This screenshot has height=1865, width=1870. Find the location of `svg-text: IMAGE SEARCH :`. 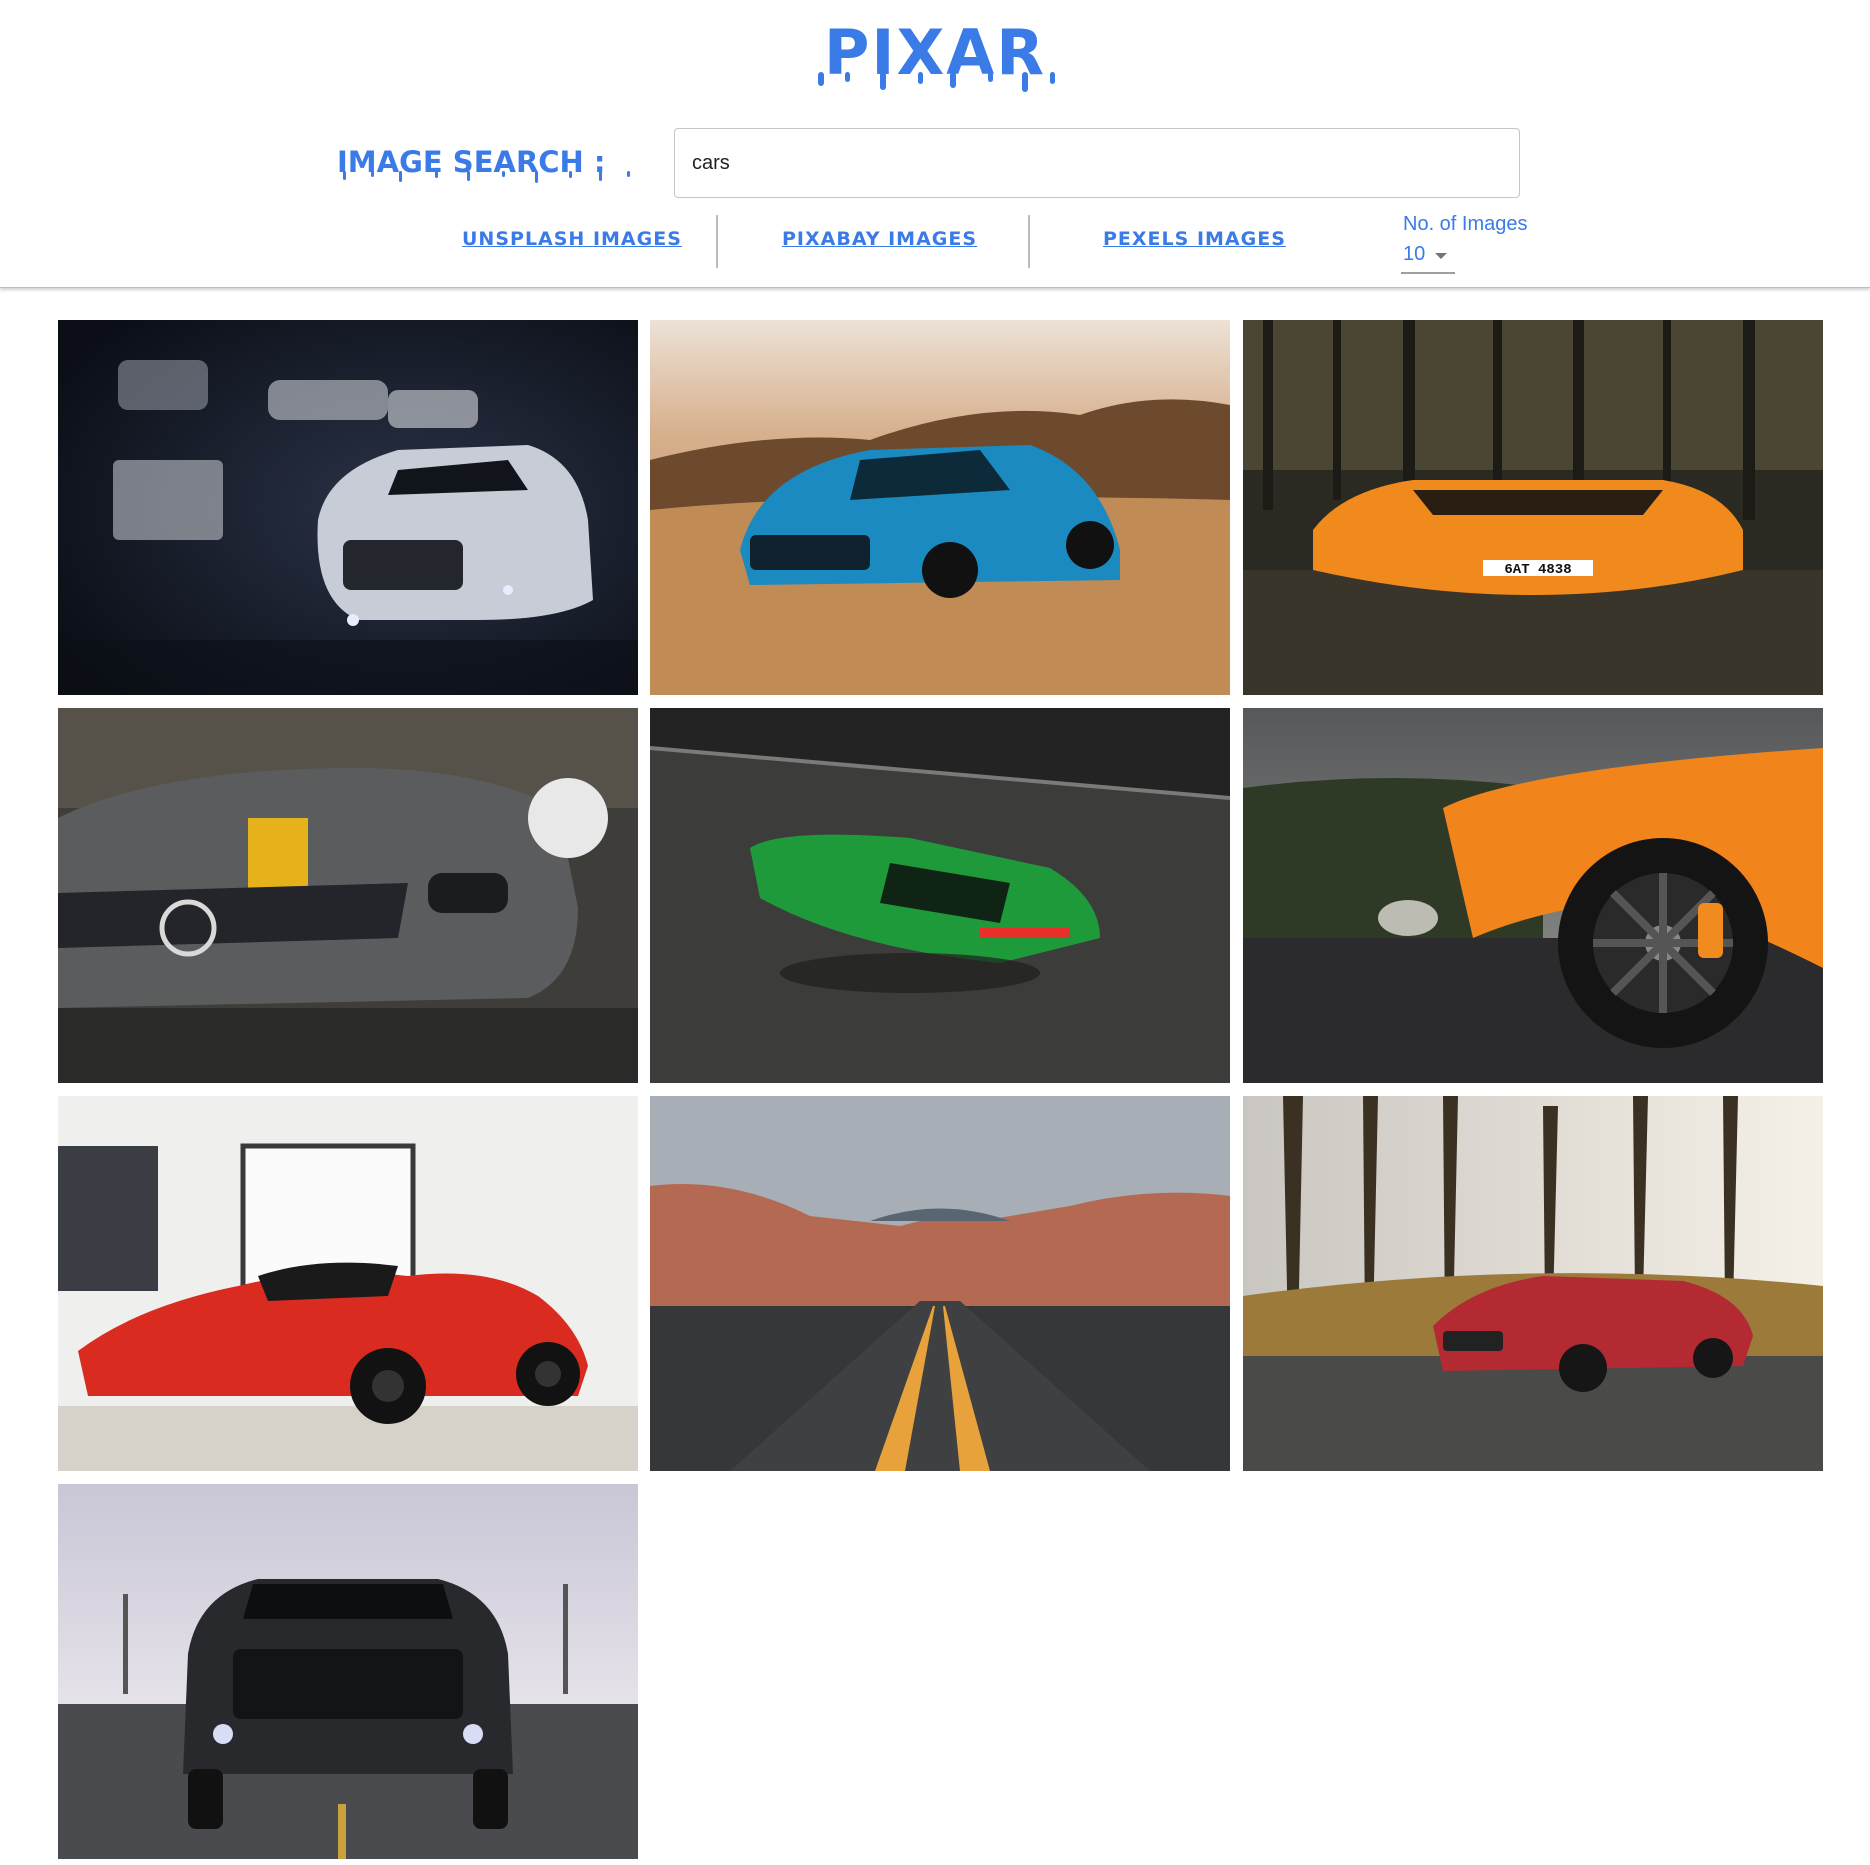

svg-text: IMAGE SEARCH : is located at coordinates (471, 162).